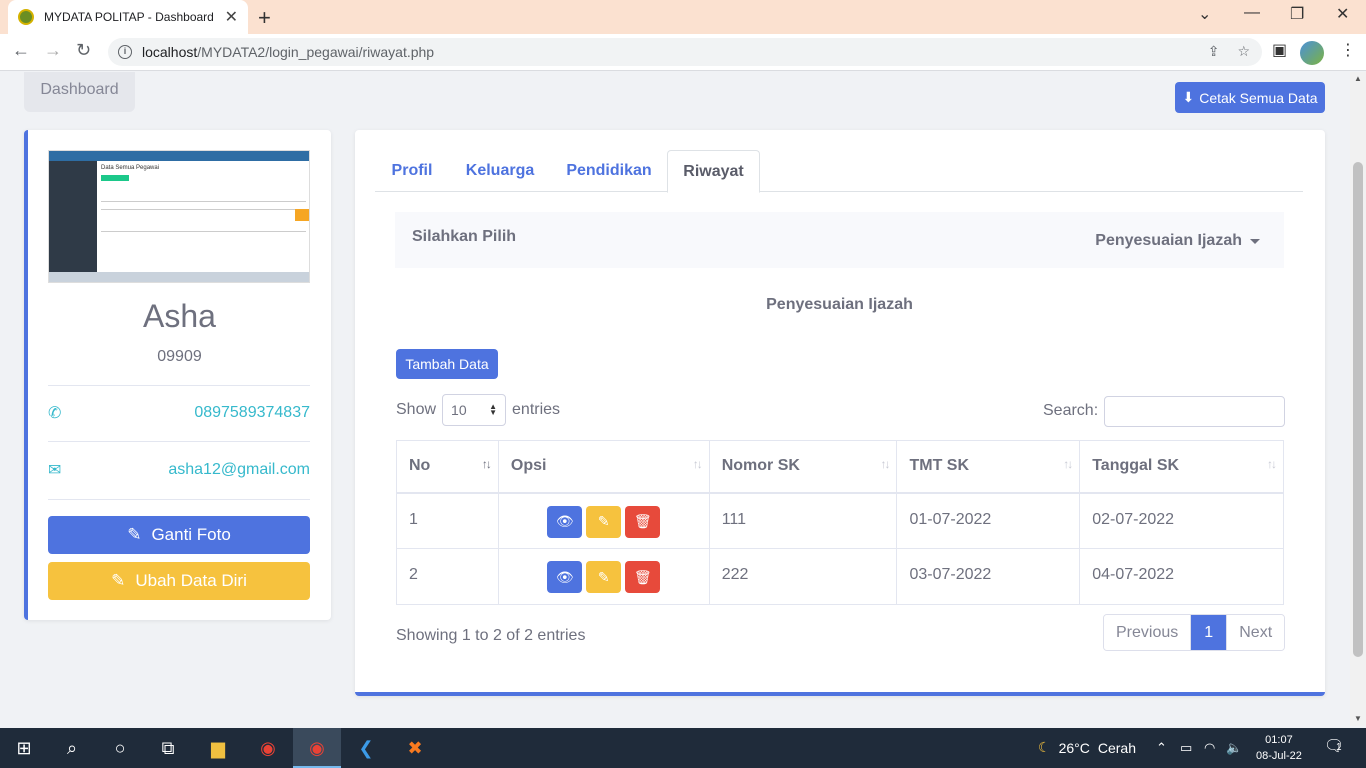 The image size is (1366, 768). Describe the element at coordinates (1312, 53) in the screenshot. I see `profile-avatar` at that location.